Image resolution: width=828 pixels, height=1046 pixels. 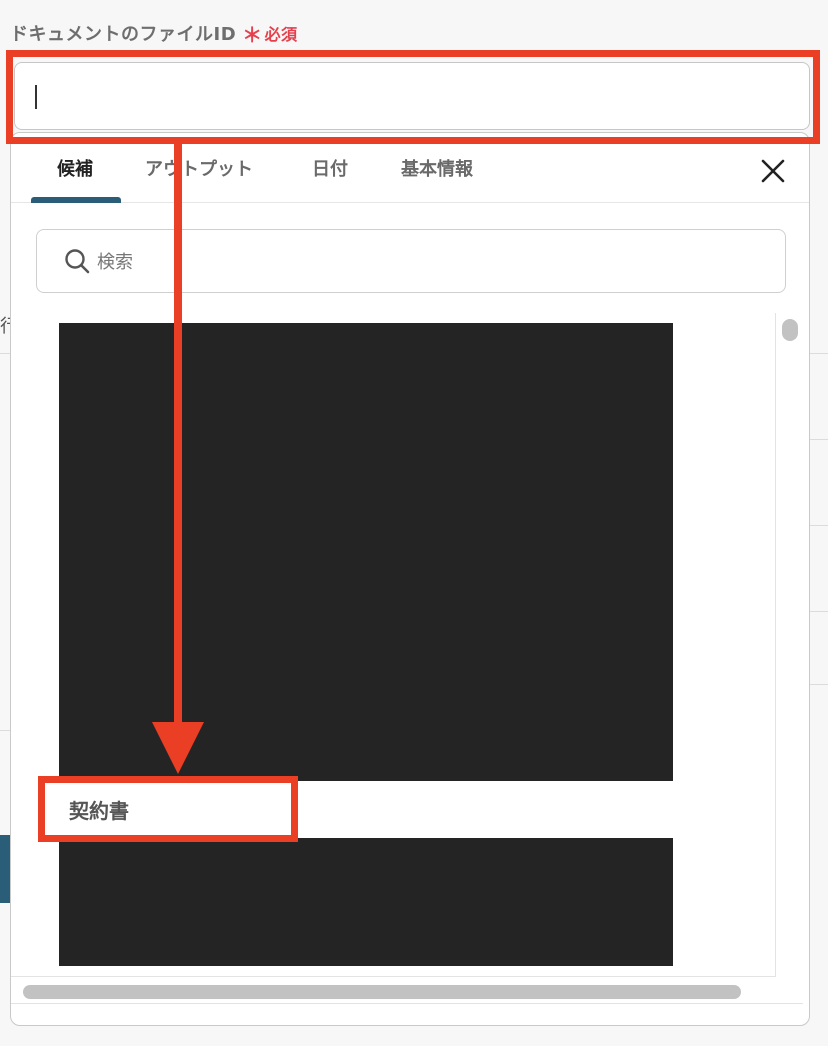 What do you see at coordinates (281, 34) in the screenshot?
I see `required-text: 必須` at bounding box center [281, 34].